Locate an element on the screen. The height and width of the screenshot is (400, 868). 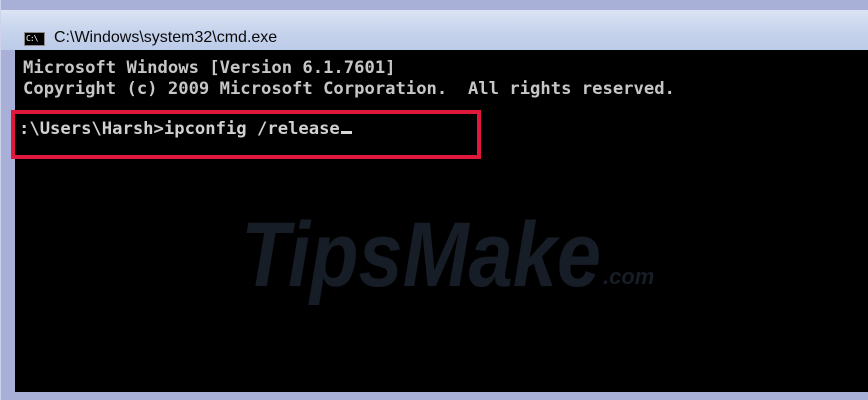
console-prompt-line: :\Users\Harsh>ipconfig /release is located at coordinates (185, 129).